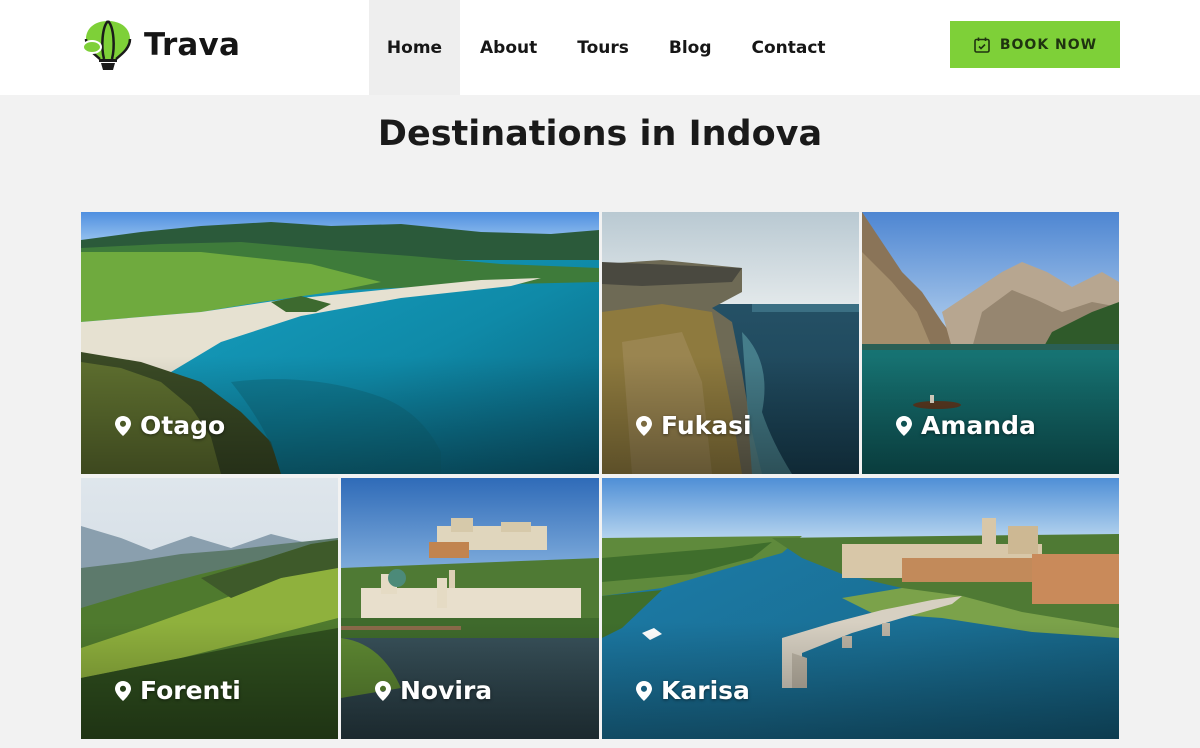 The image size is (1200, 748). What do you see at coordinates (190, 690) in the screenshot?
I see `destination-name: Forenti` at bounding box center [190, 690].